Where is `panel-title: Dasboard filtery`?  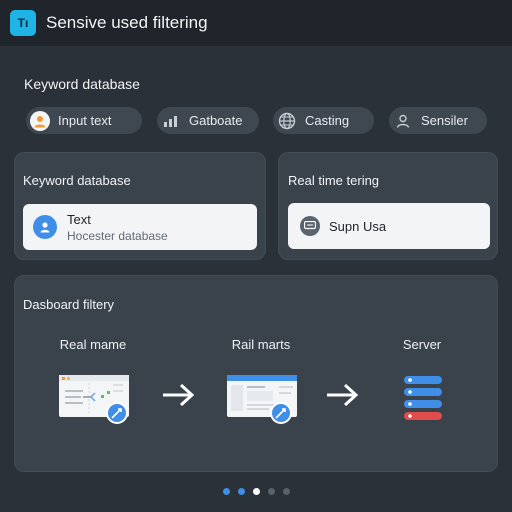 panel-title: Dasboard filtery is located at coordinates (69, 304).